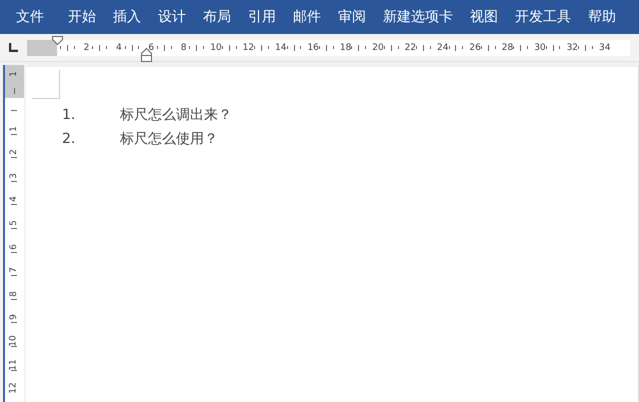 The width and height of the screenshot is (639, 402). Describe the element at coordinates (217, 17) in the screenshot. I see `ribbon-tab: 布局` at that location.